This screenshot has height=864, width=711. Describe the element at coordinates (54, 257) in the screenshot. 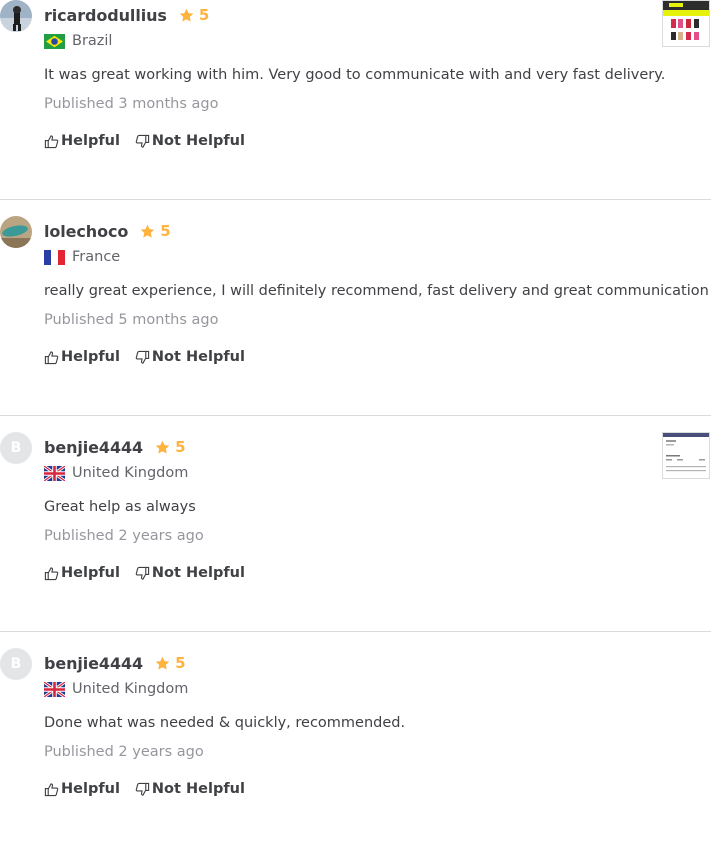

I see `france-flag-icon` at that location.